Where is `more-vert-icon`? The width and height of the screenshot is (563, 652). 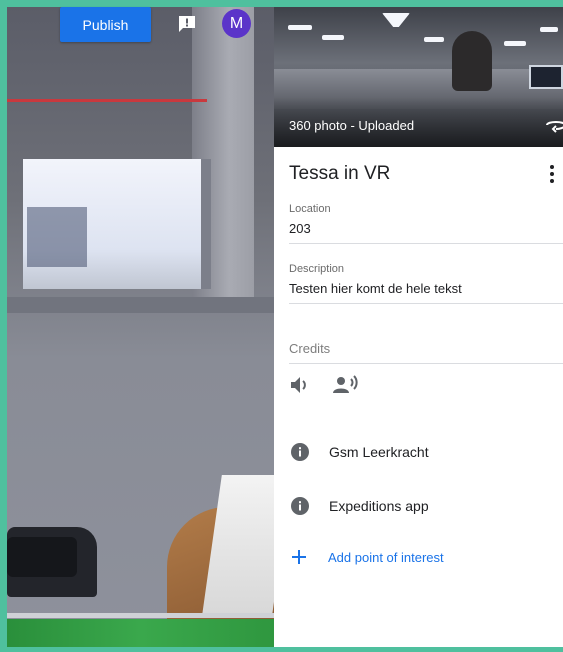
more-vert-icon is located at coordinates (552, 174).